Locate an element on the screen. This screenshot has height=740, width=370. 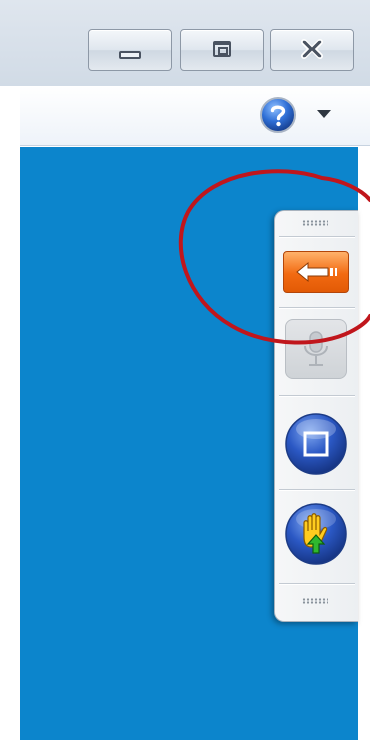
close-button is located at coordinates (312, 50).